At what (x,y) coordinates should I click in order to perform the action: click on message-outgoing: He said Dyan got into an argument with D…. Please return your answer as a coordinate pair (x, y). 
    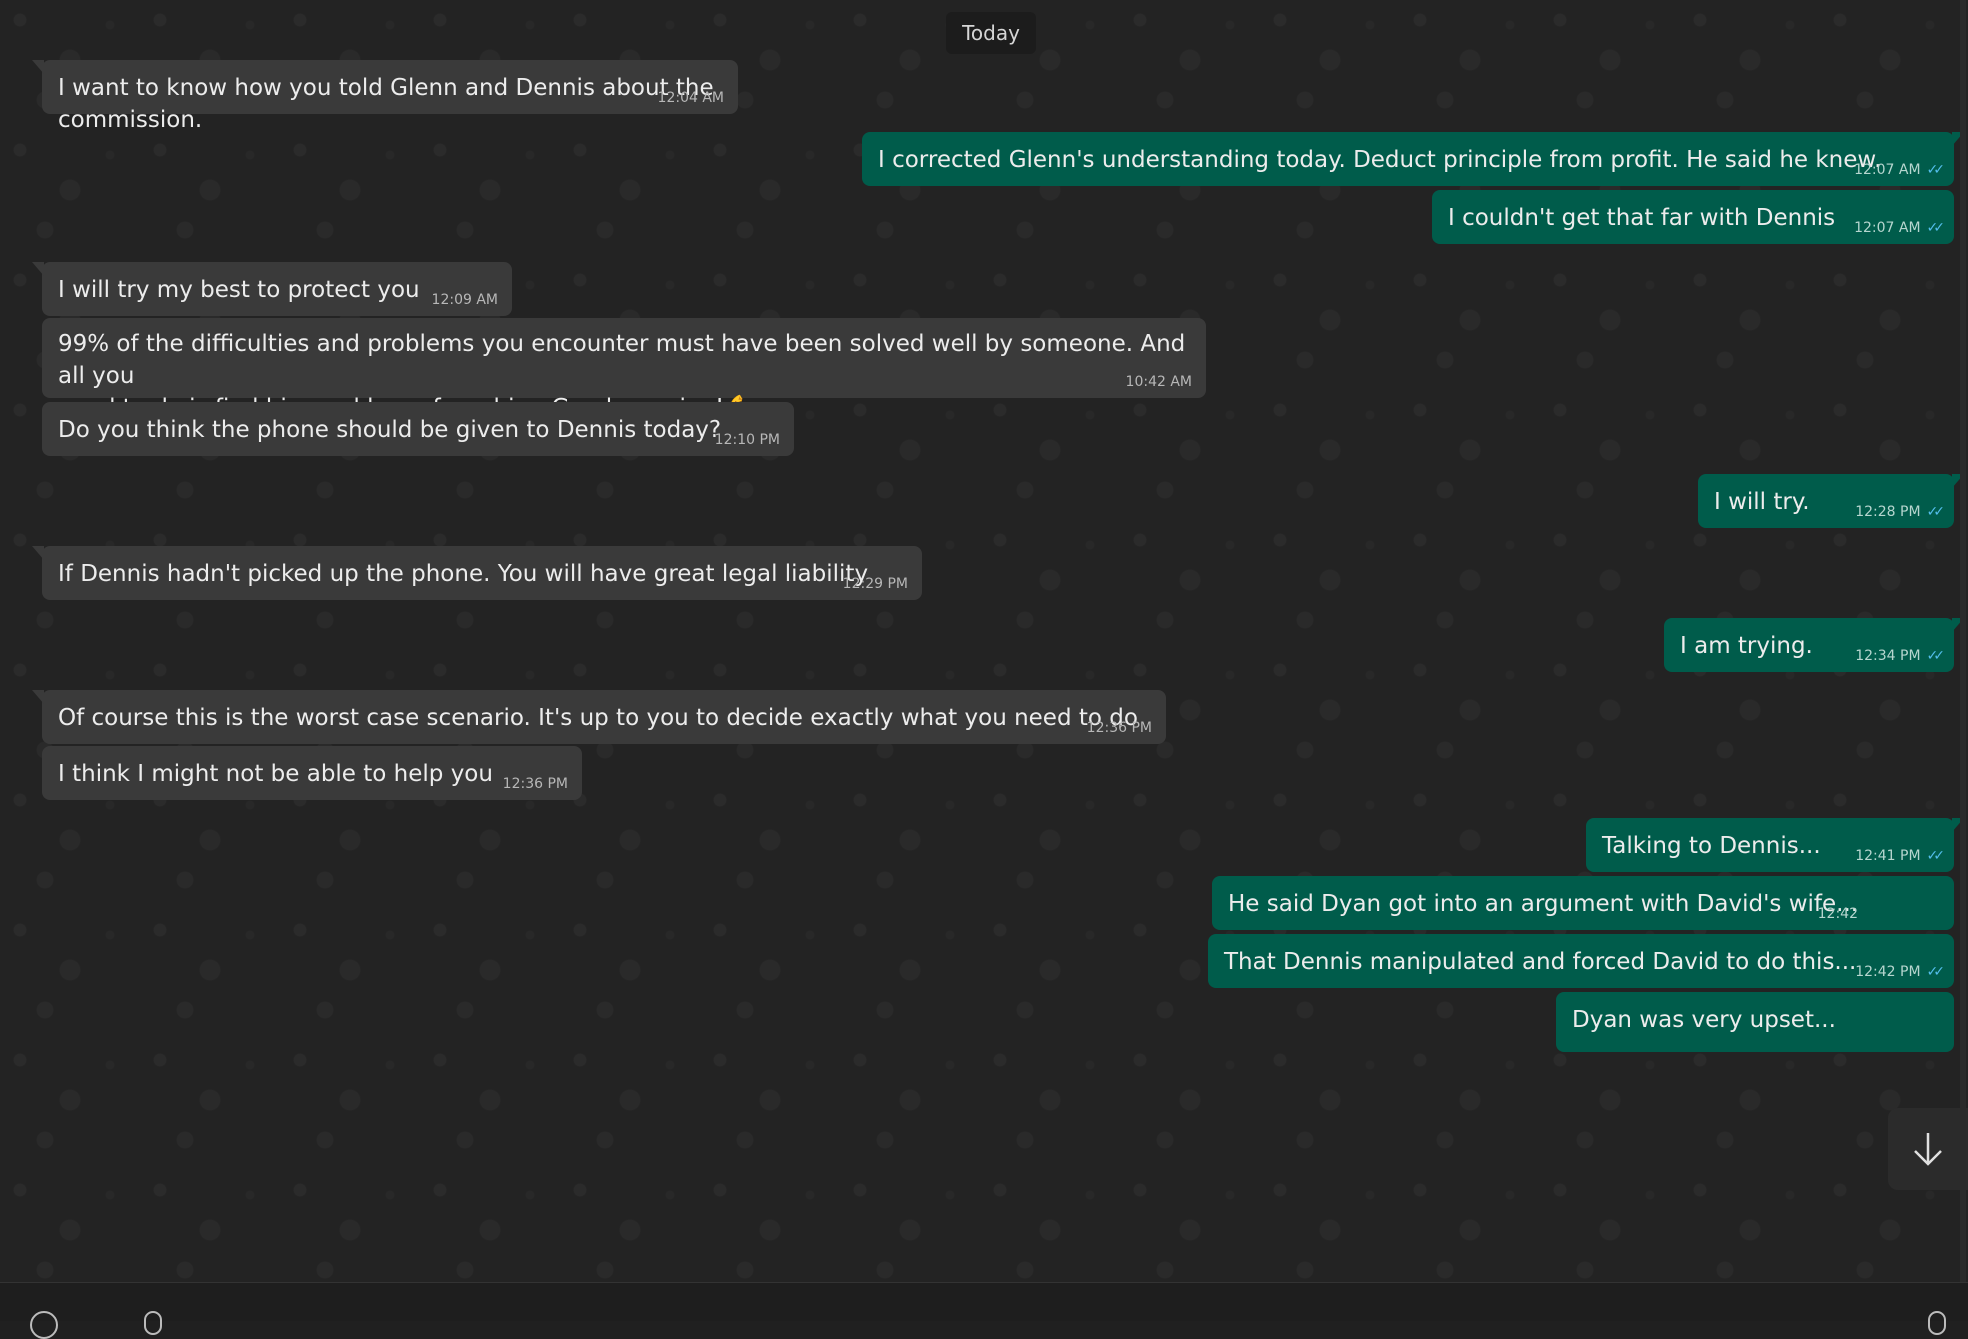
    Looking at the image, I should click on (1583, 903).